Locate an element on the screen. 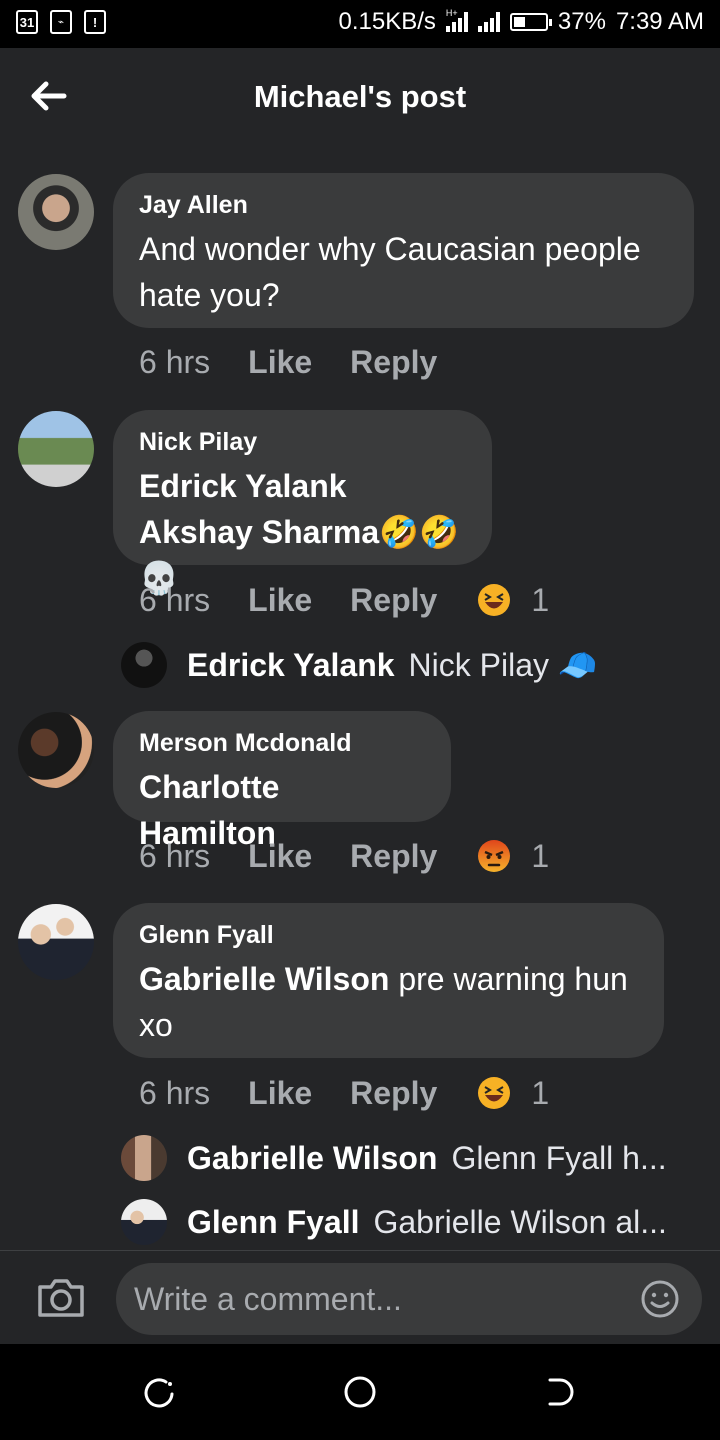 The image size is (720, 1440). angry-face-icon is located at coordinates (494, 856).